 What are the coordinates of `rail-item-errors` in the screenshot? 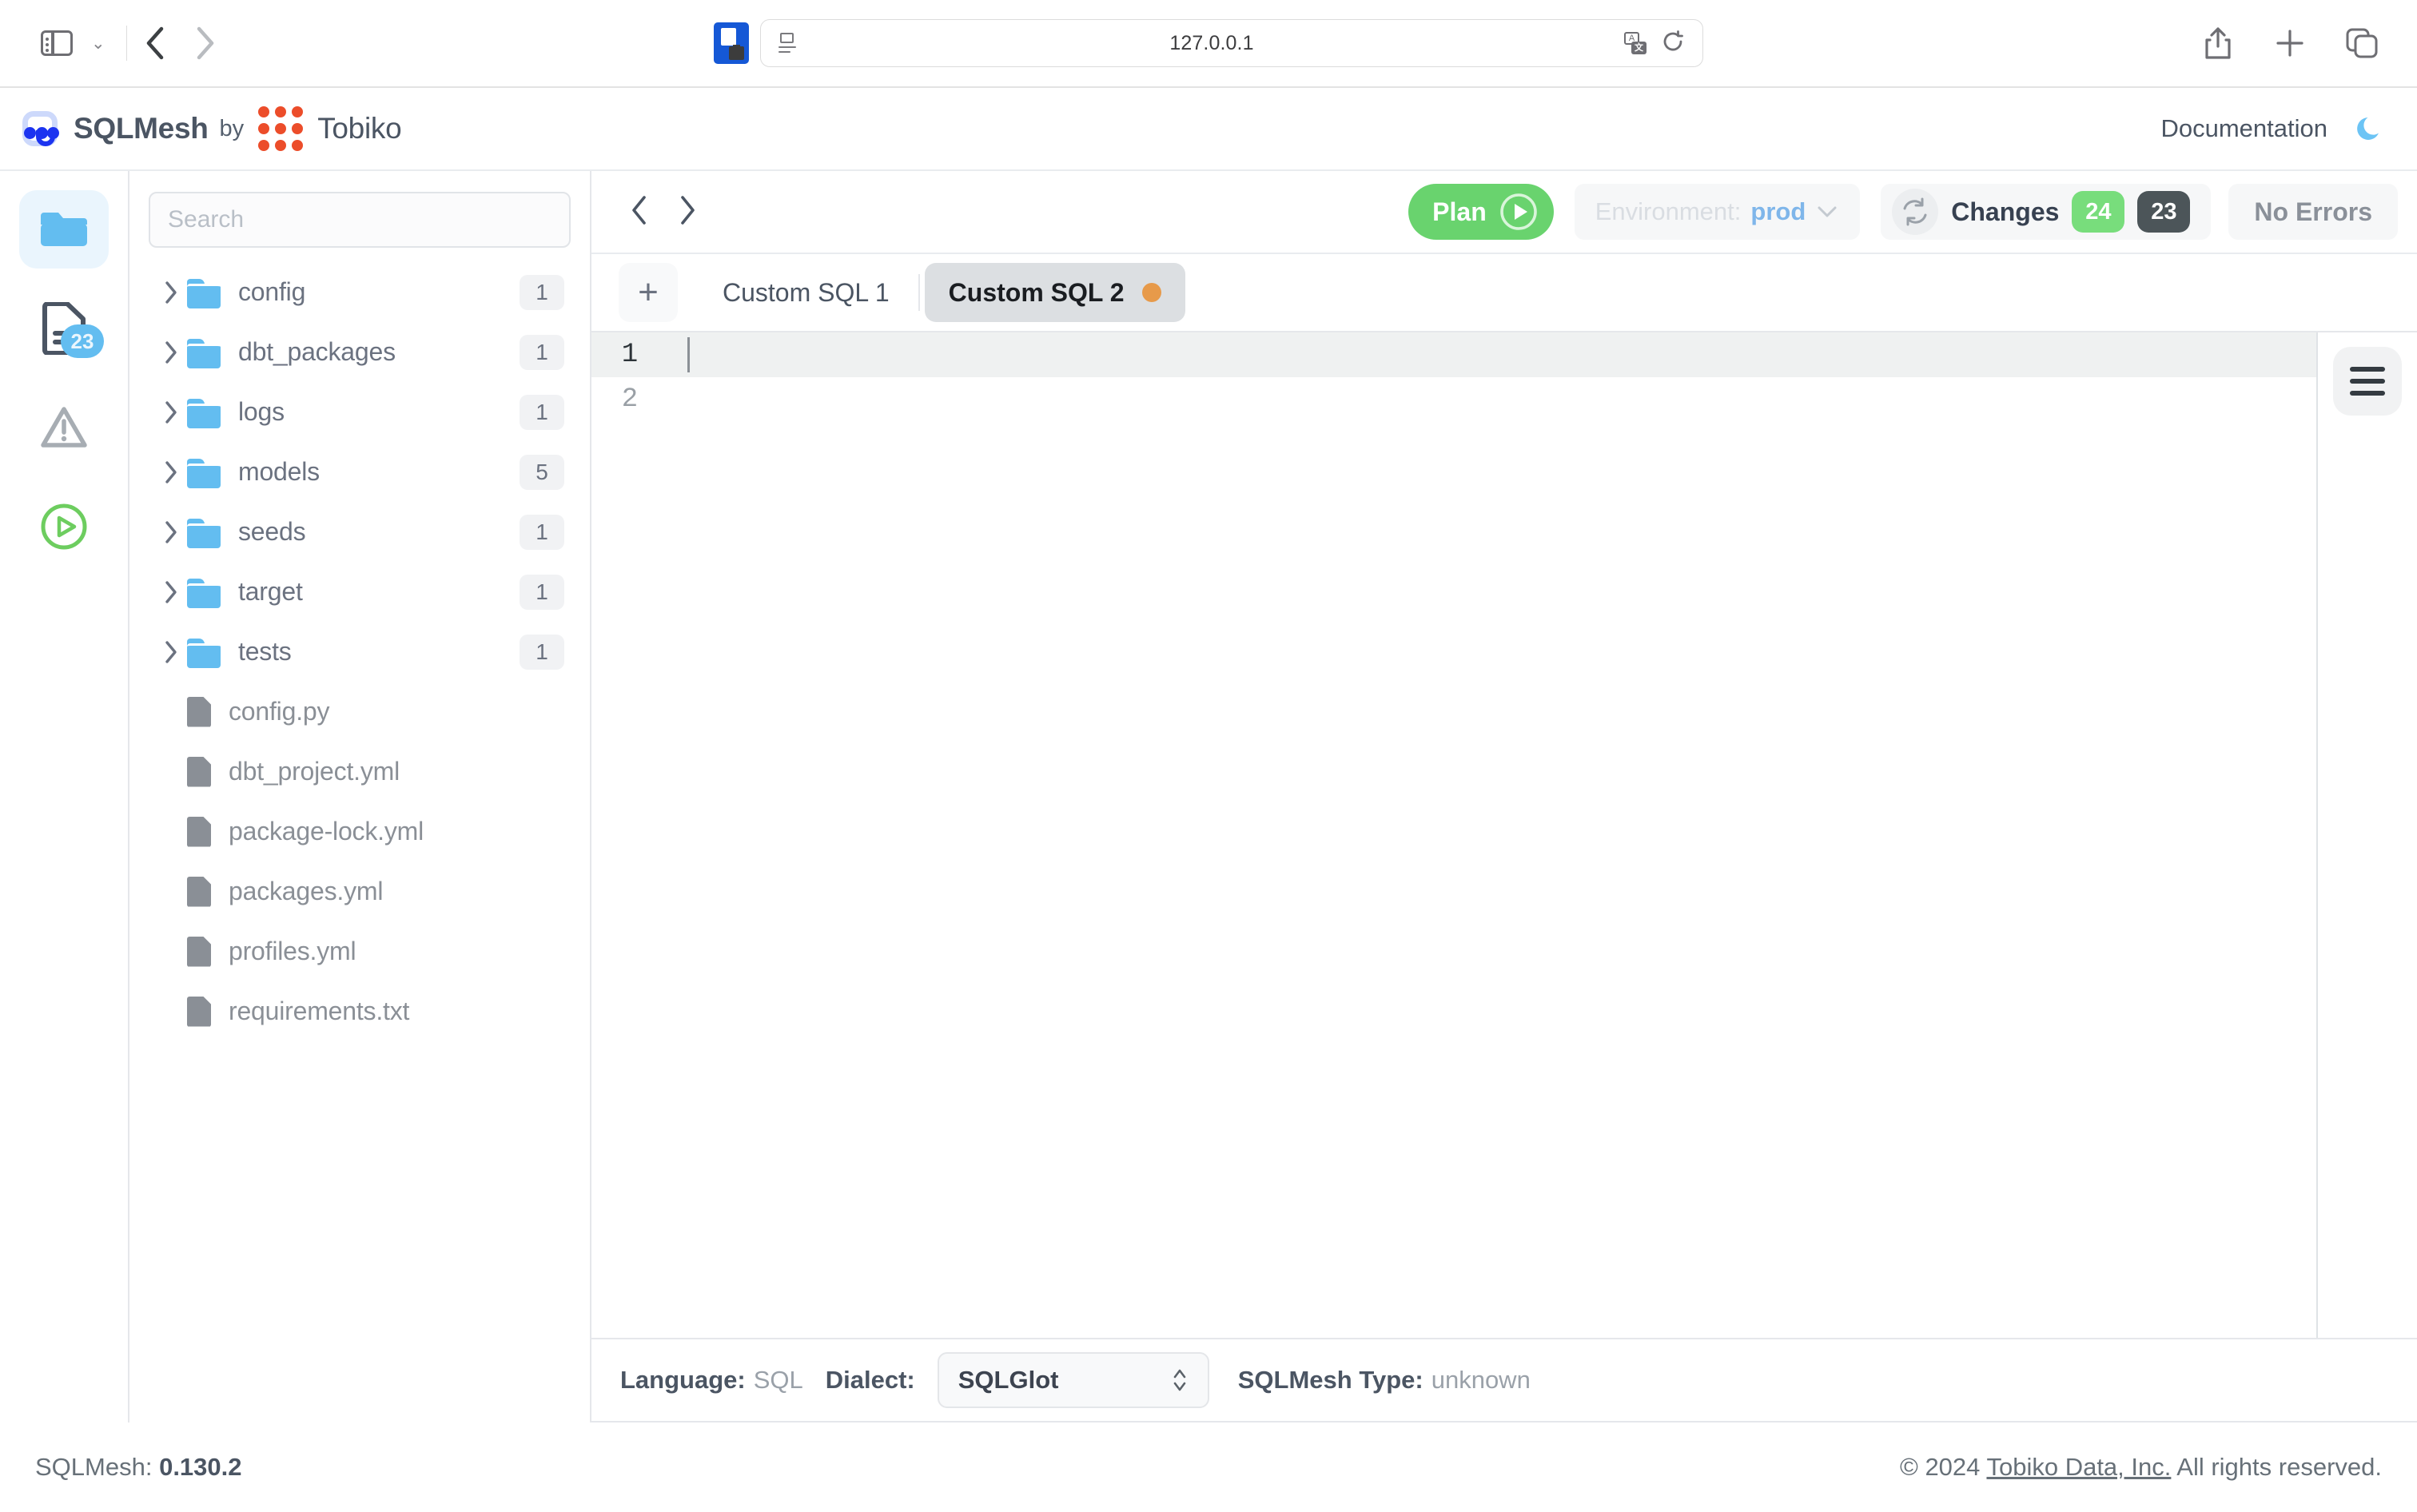 It's located at (64, 427).